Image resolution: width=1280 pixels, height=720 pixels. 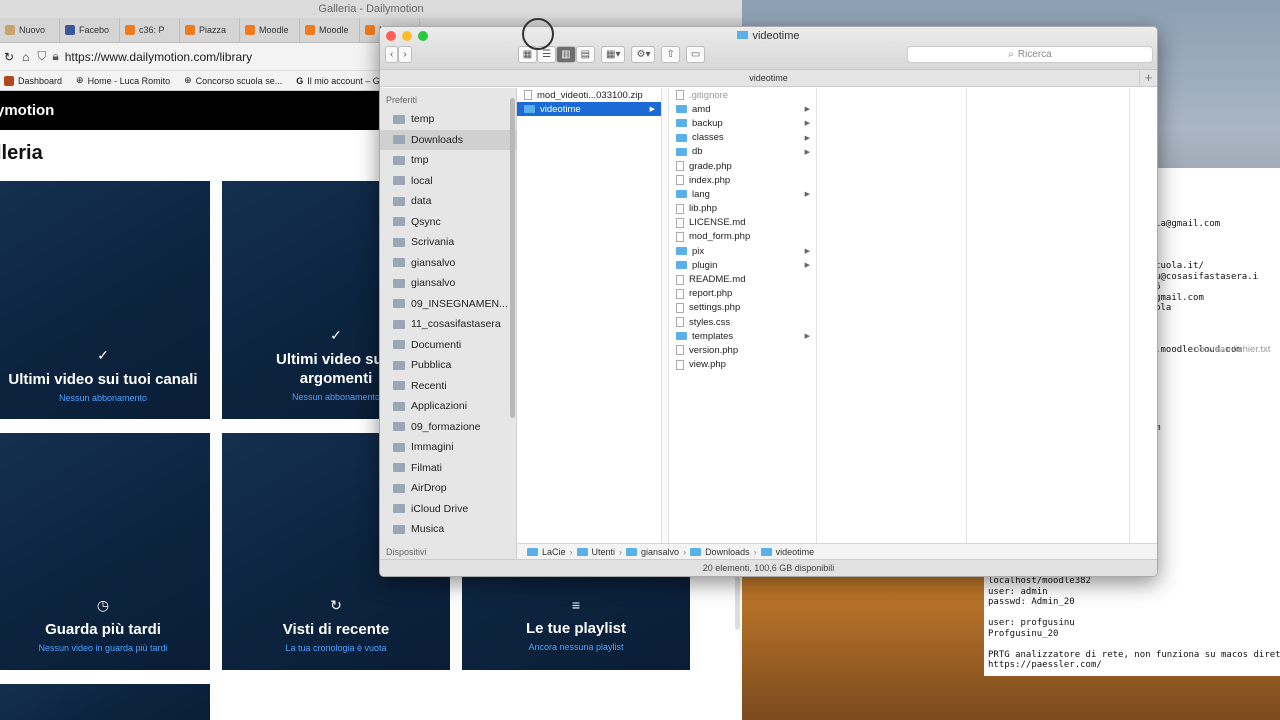 What do you see at coordinates (448, 427) in the screenshot?
I see `sidebar-item: 09_formazione` at bounding box center [448, 427].